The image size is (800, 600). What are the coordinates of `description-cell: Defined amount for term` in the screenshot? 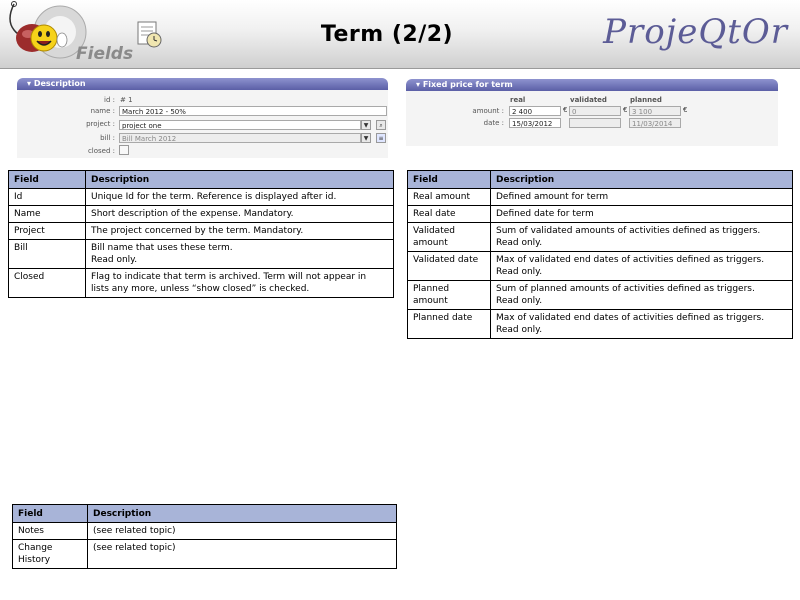 It's located at (641, 197).